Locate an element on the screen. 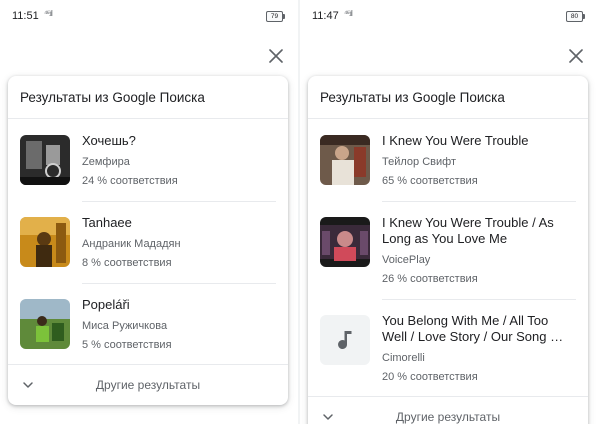 The image size is (600, 424). music-note-icon is located at coordinates (345, 340).